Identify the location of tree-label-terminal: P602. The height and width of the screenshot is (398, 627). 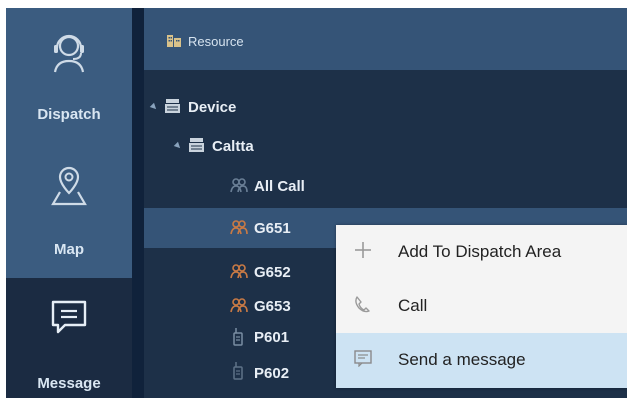
(272, 373).